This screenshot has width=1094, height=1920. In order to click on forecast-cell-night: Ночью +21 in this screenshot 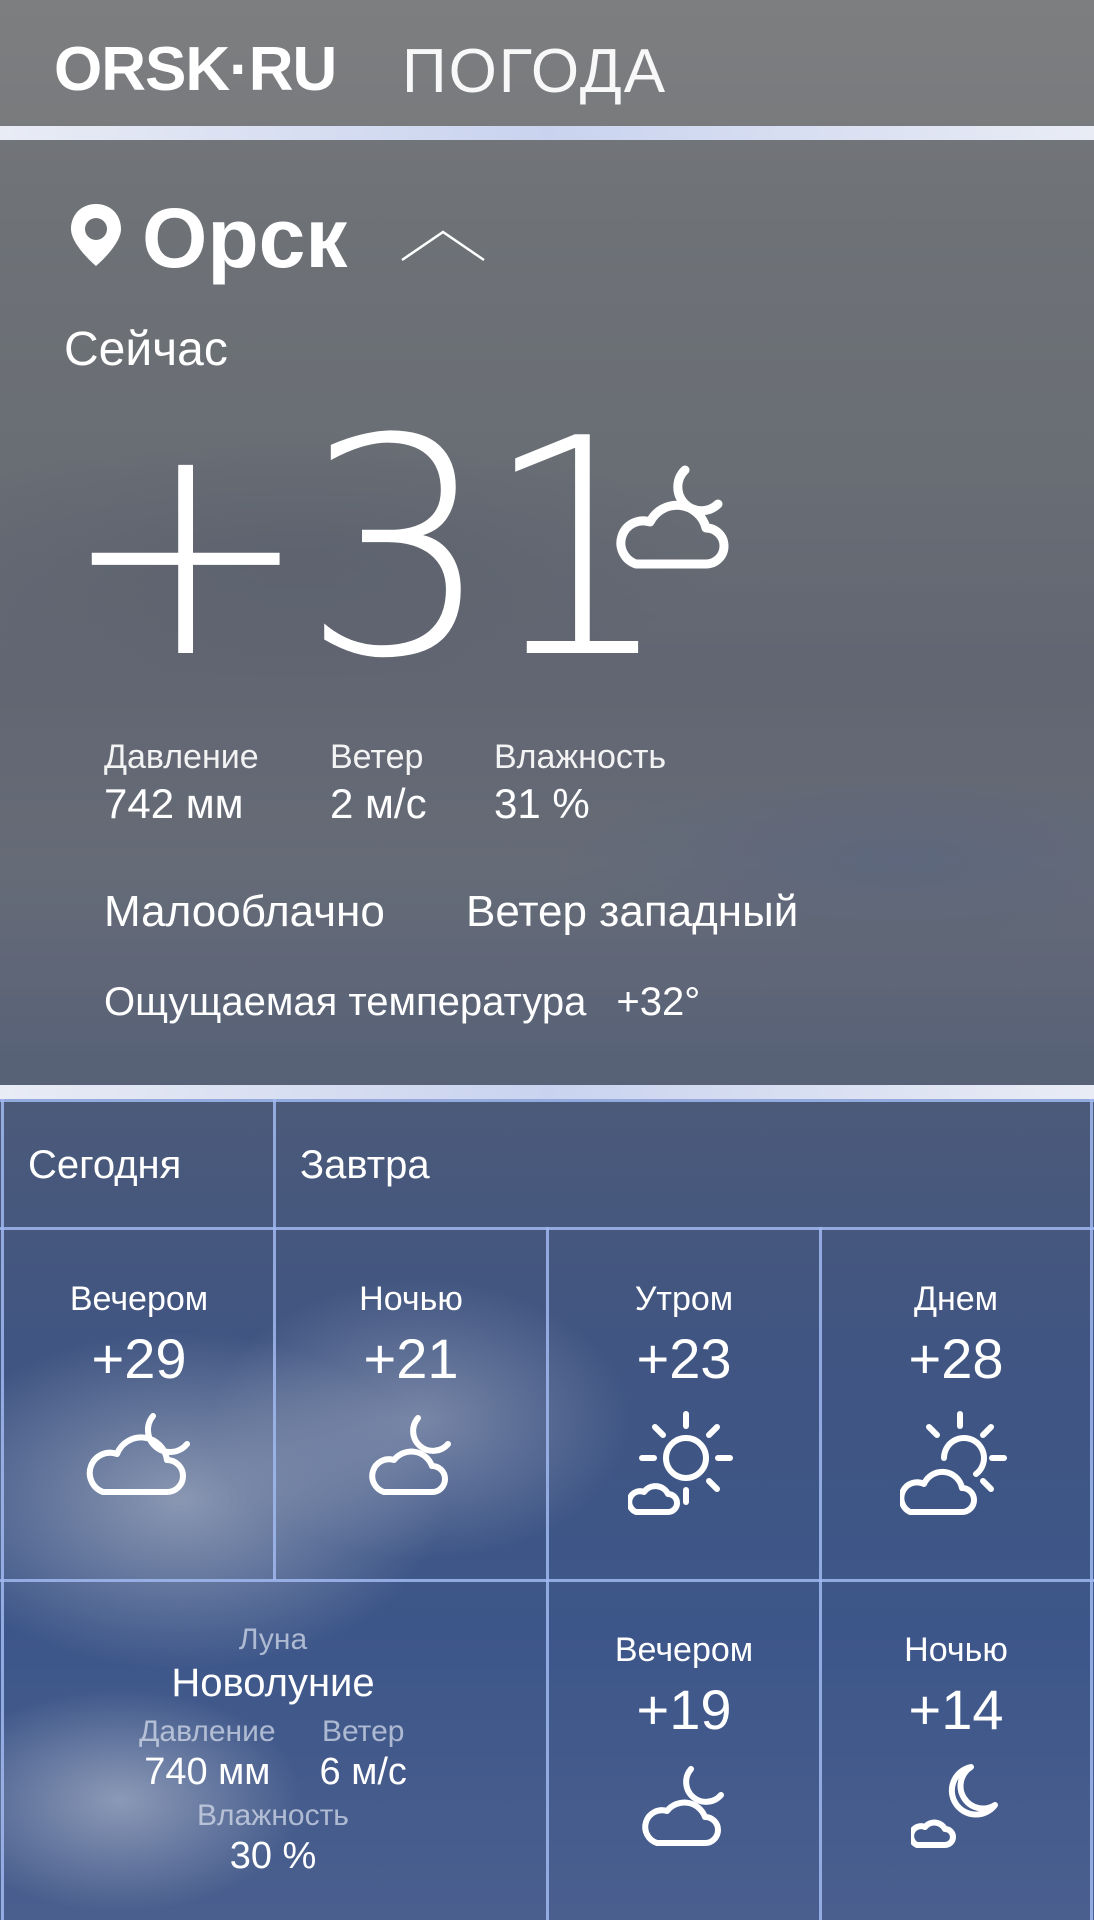, I will do `click(411, 1388)`.